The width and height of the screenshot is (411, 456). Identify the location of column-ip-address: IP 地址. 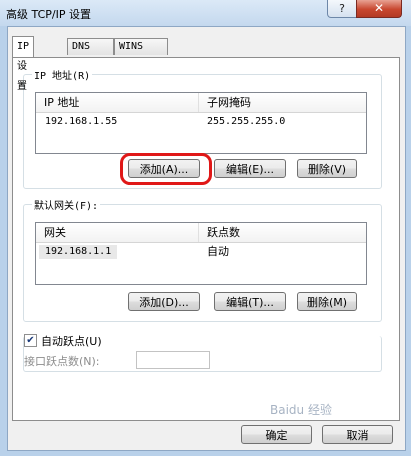
(120, 102).